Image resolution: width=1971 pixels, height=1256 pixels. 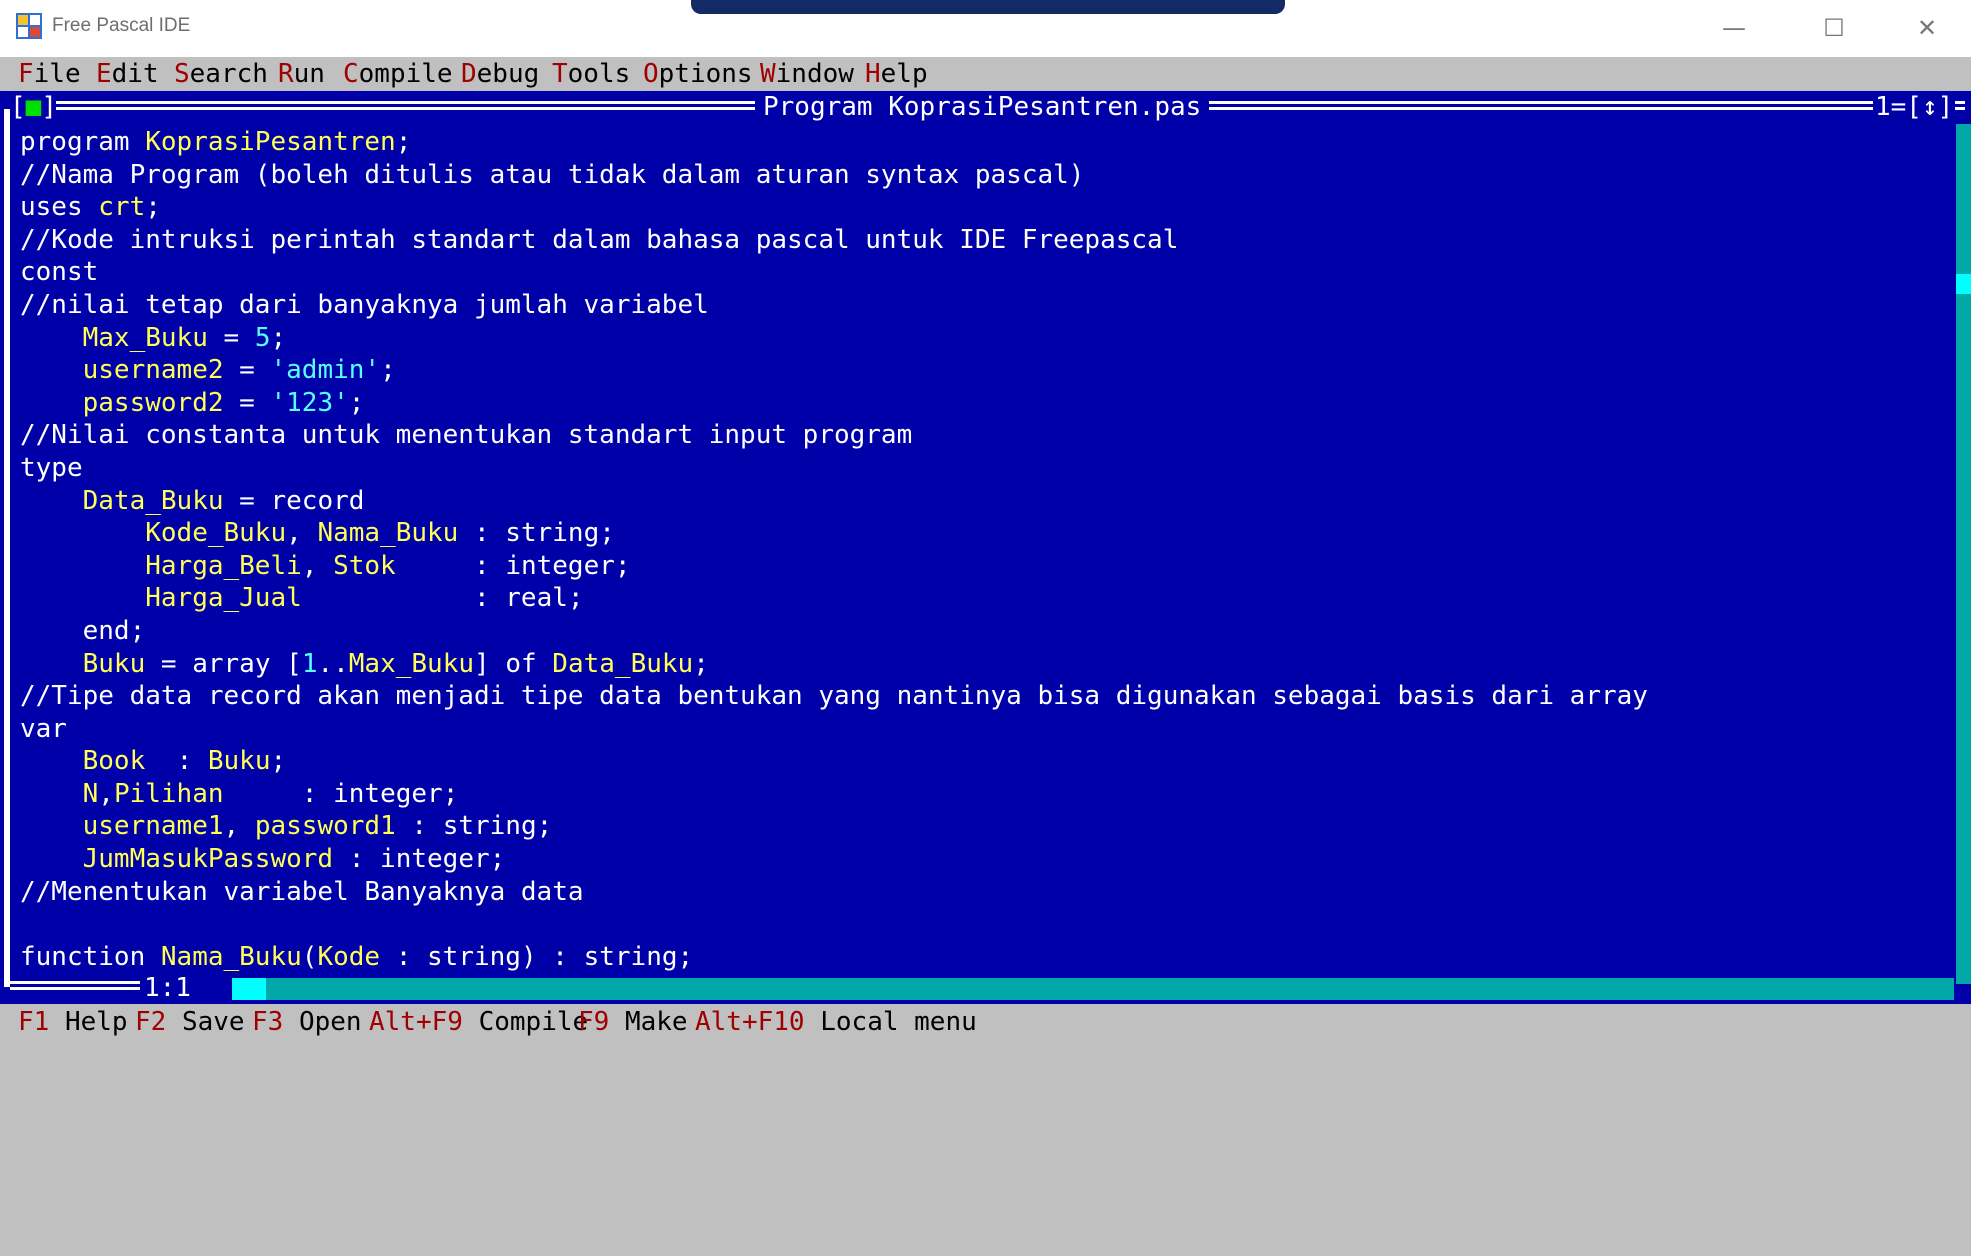 What do you see at coordinates (633, 1022) in the screenshot?
I see `status-make: F9 Make` at bounding box center [633, 1022].